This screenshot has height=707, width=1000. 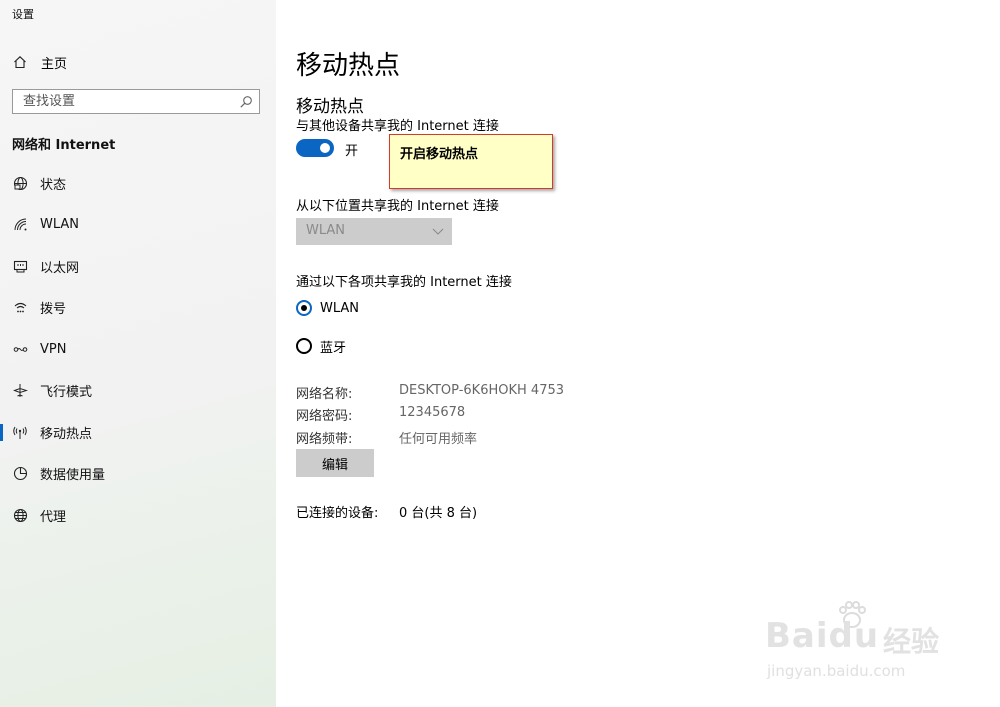 I want to click on radio-option-wlan: WLAN, so click(x=327, y=308).